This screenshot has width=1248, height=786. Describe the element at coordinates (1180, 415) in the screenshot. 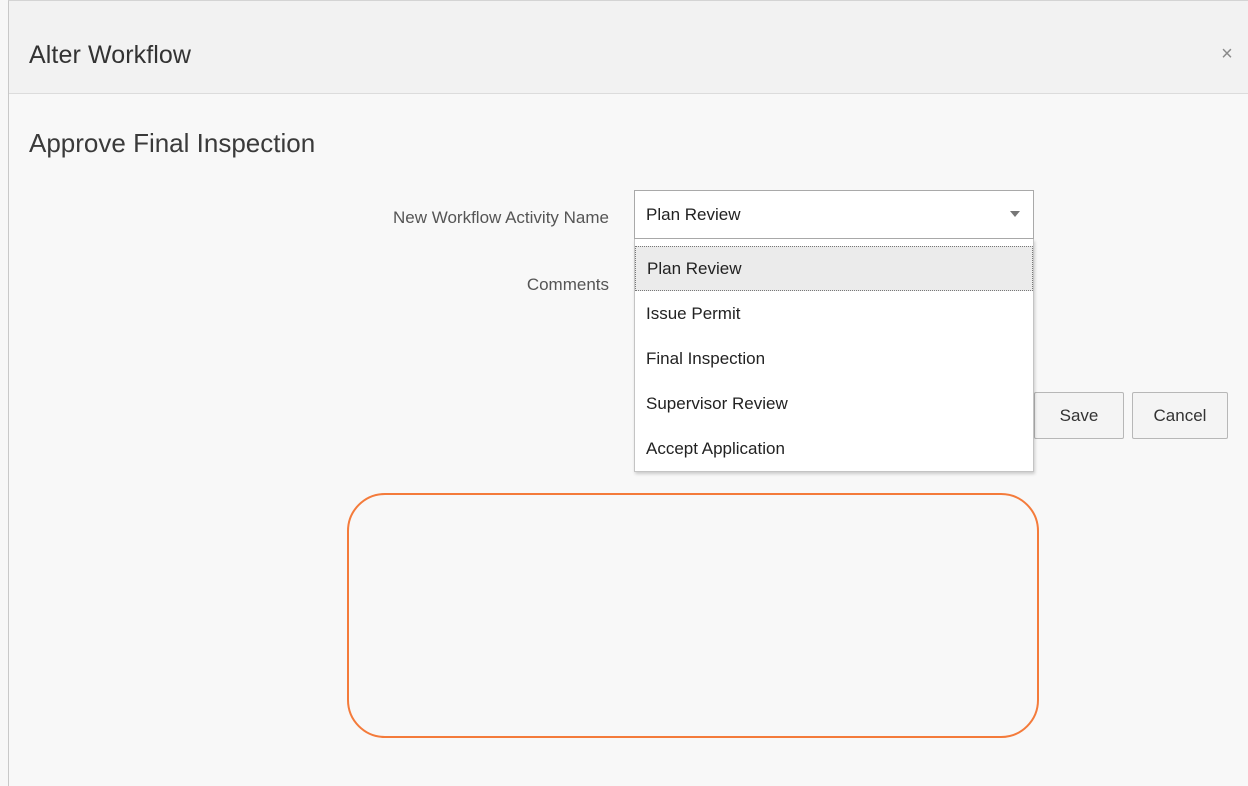

I see `cancel-button: Cancel` at that location.